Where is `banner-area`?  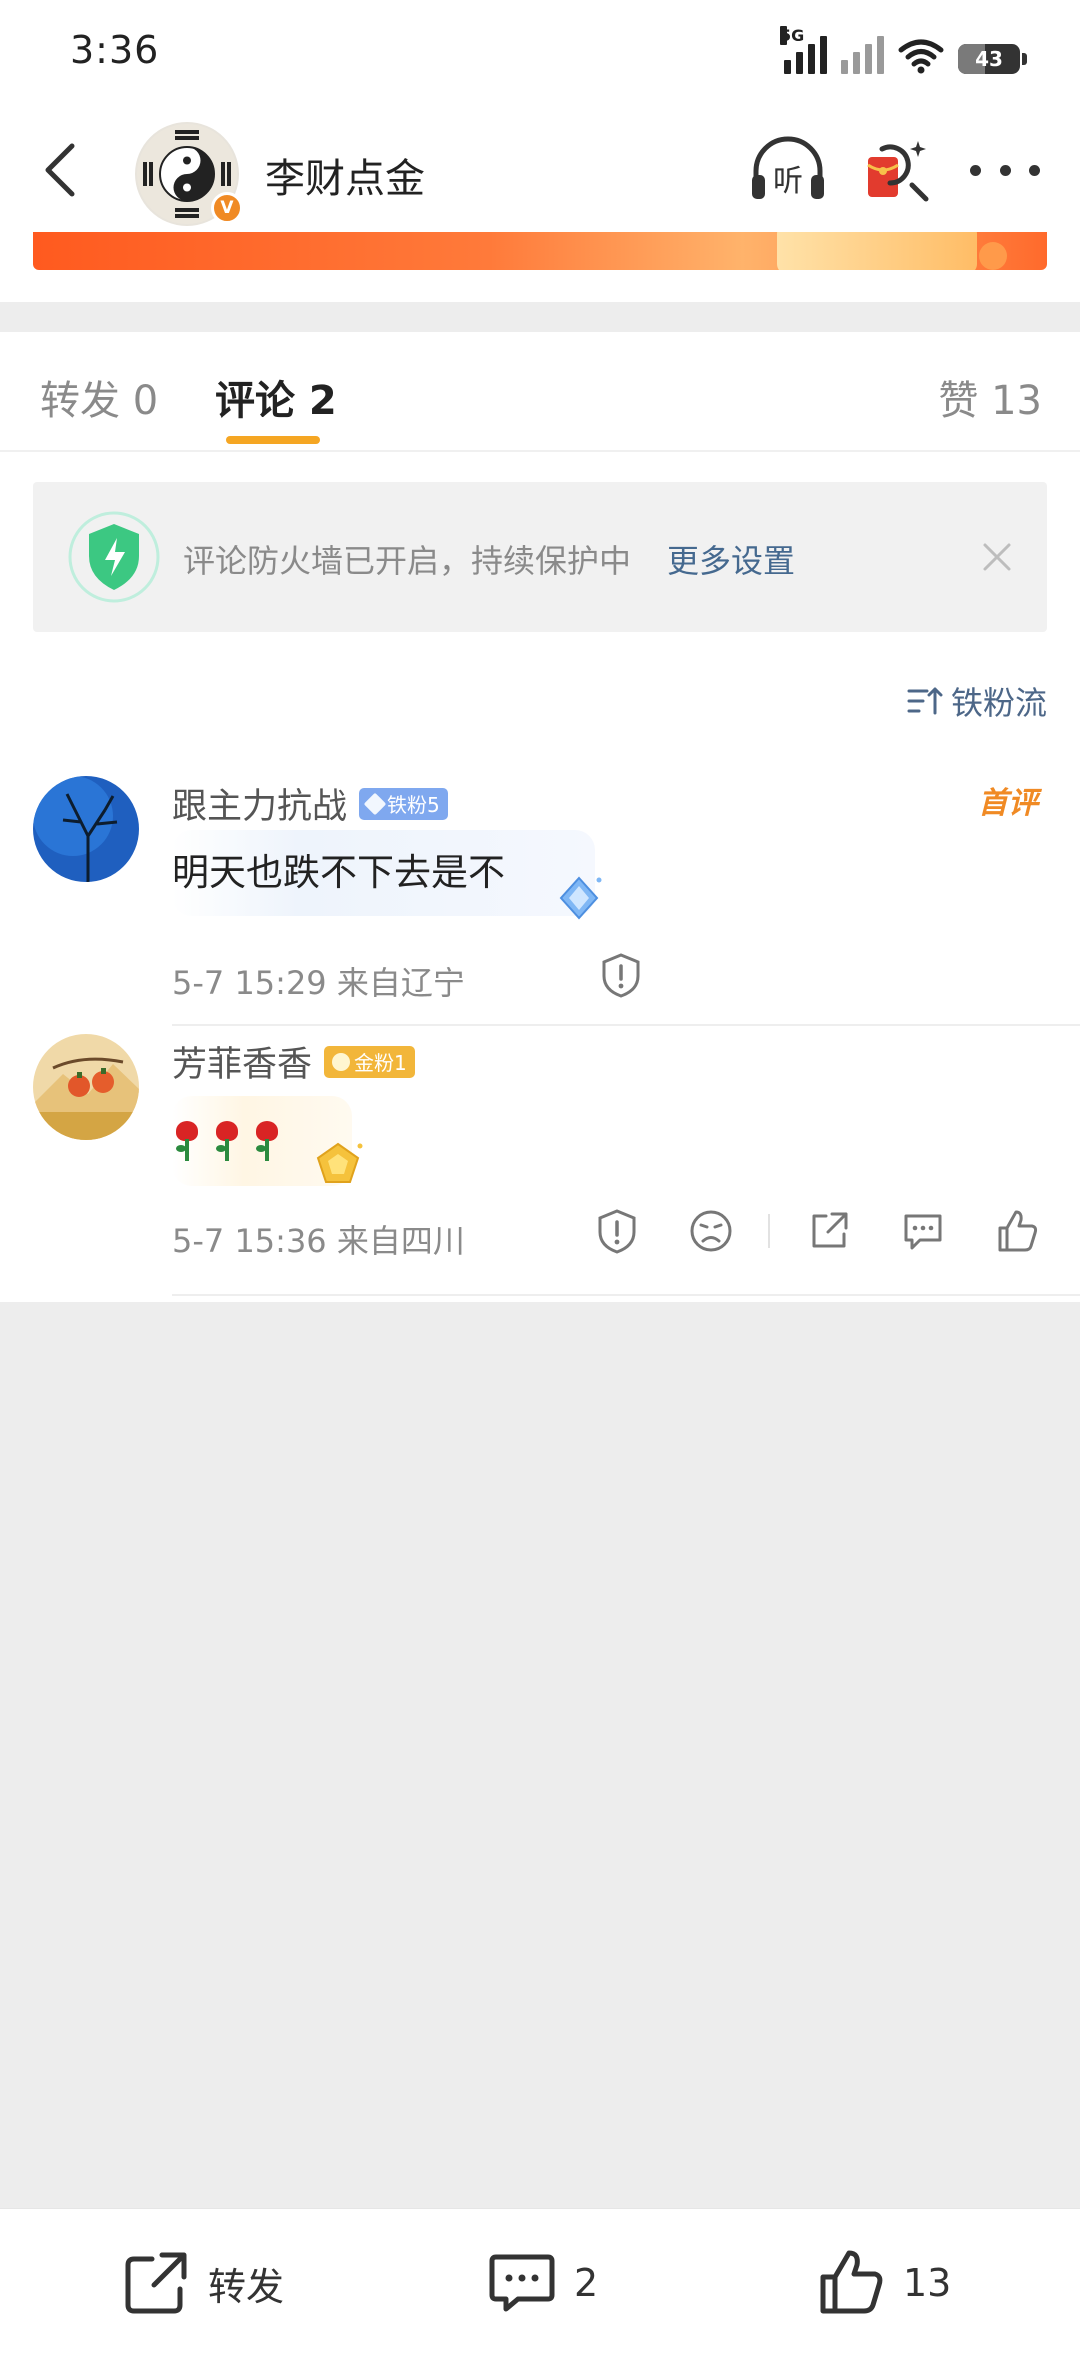
banner-area is located at coordinates (540, 266).